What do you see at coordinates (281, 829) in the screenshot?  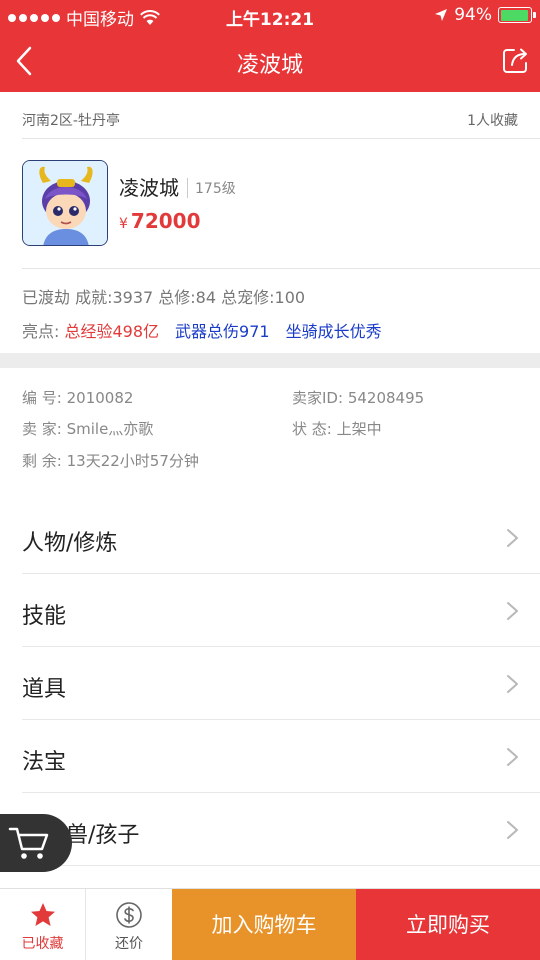 I see `menu-item-pets: 召唤兽/孩子` at bounding box center [281, 829].